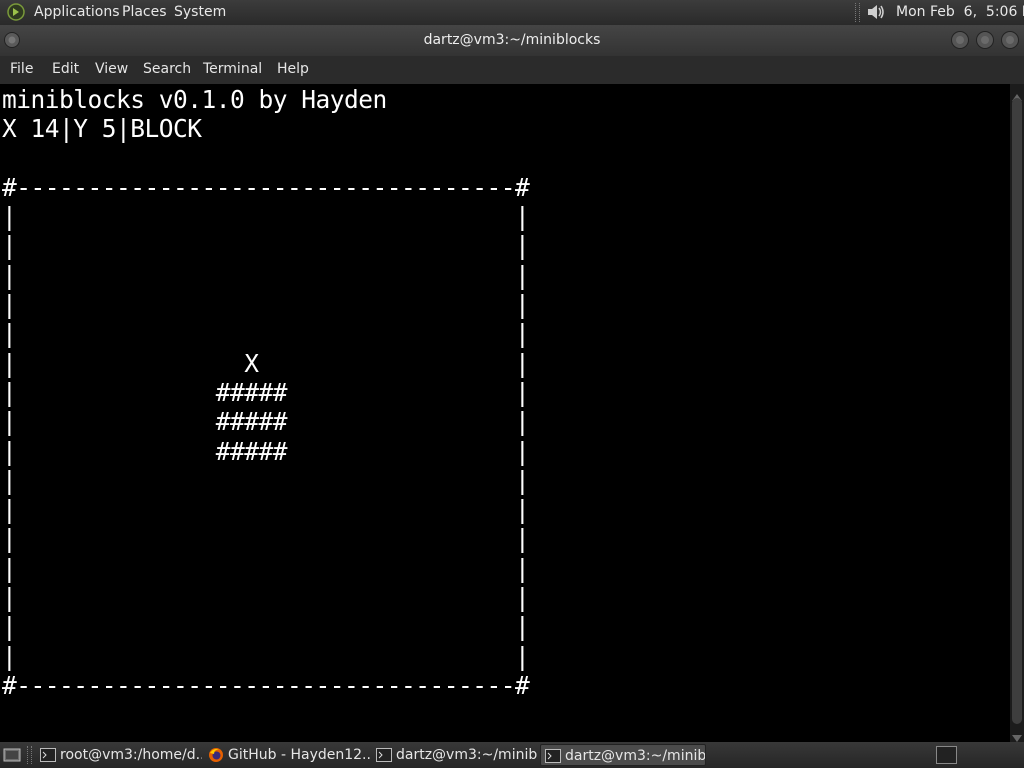 The width and height of the screenshot is (1024, 768). Describe the element at coordinates (200, 12) in the screenshot. I see `system-menu: System` at that location.